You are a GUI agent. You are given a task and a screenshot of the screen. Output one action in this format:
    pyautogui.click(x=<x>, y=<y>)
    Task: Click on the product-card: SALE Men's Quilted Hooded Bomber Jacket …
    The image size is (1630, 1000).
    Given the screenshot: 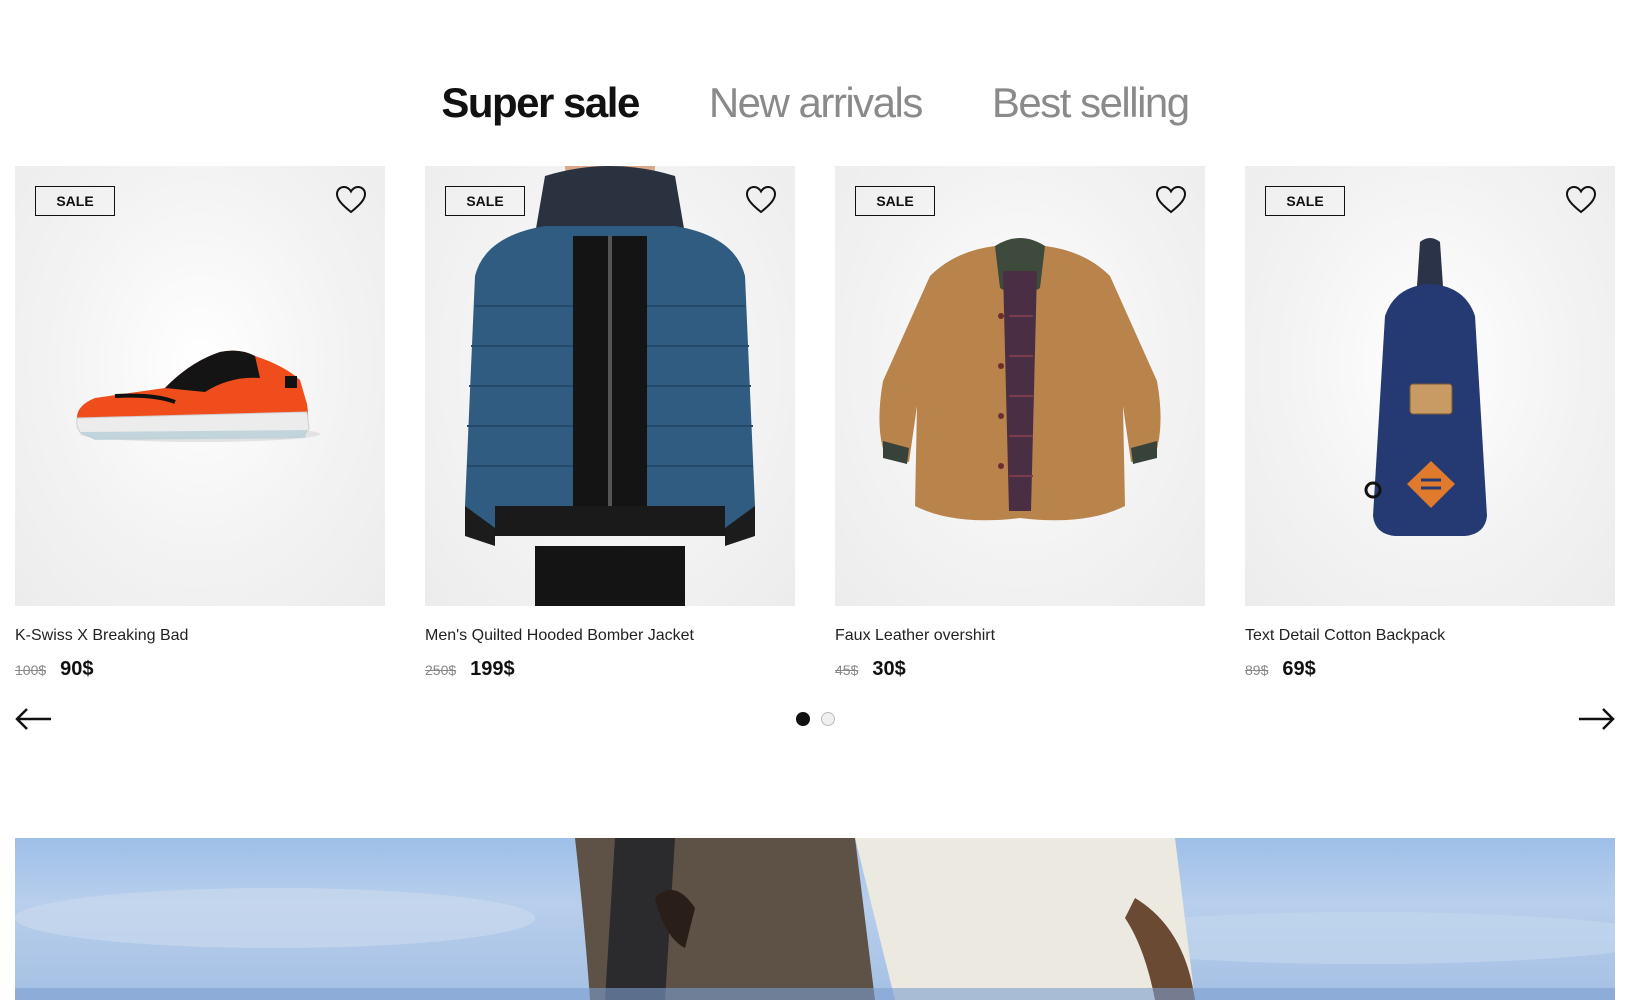 What is the action you would take?
    pyautogui.click(x=610, y=423)
    